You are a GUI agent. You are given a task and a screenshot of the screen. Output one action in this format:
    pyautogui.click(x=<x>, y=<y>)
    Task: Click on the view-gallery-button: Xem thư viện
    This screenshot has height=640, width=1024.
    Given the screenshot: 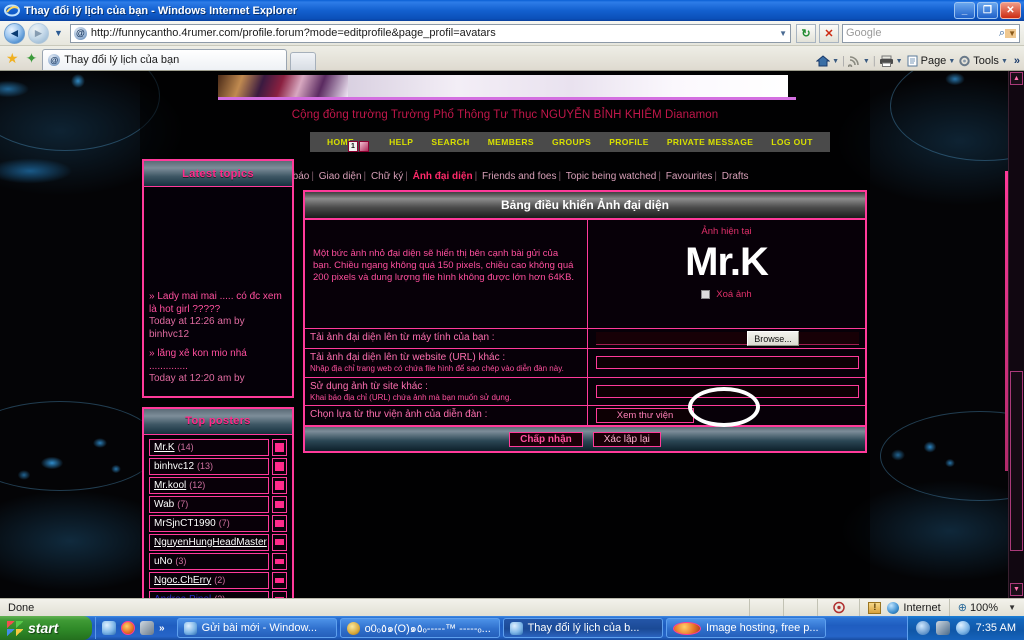 What is the action you would take?
    pyautogui.click(x=645, y=415)
    